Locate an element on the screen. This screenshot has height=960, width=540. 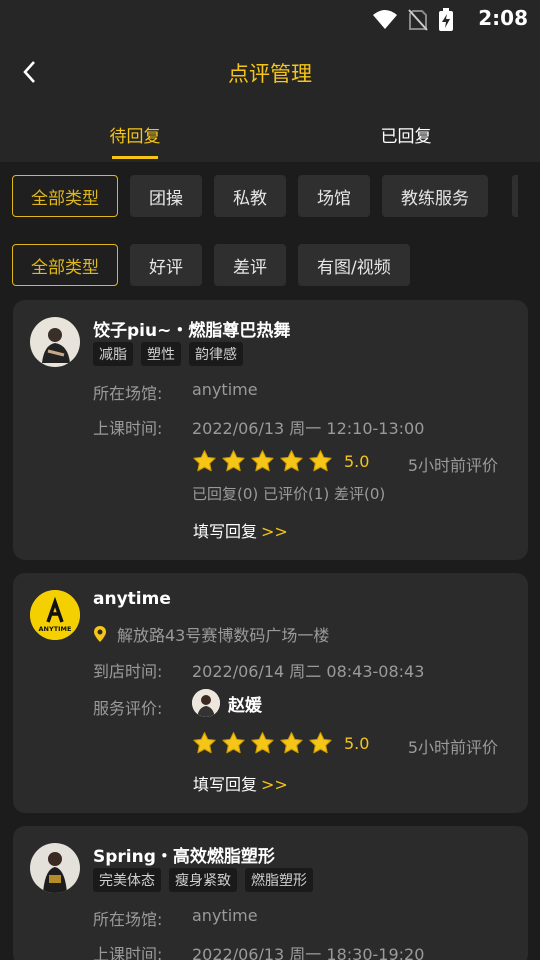
battery-charging-icon is located at coordinates (446, 22).